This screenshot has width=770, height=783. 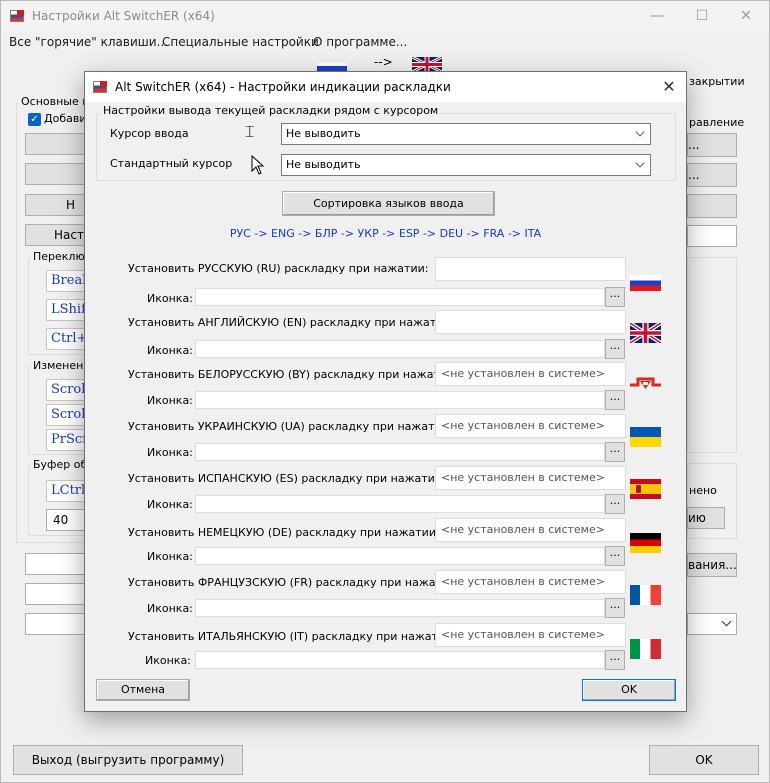 I want to click on row-ua-hotkey-field: <не установлен в системе>, so click(x=530, y=426).